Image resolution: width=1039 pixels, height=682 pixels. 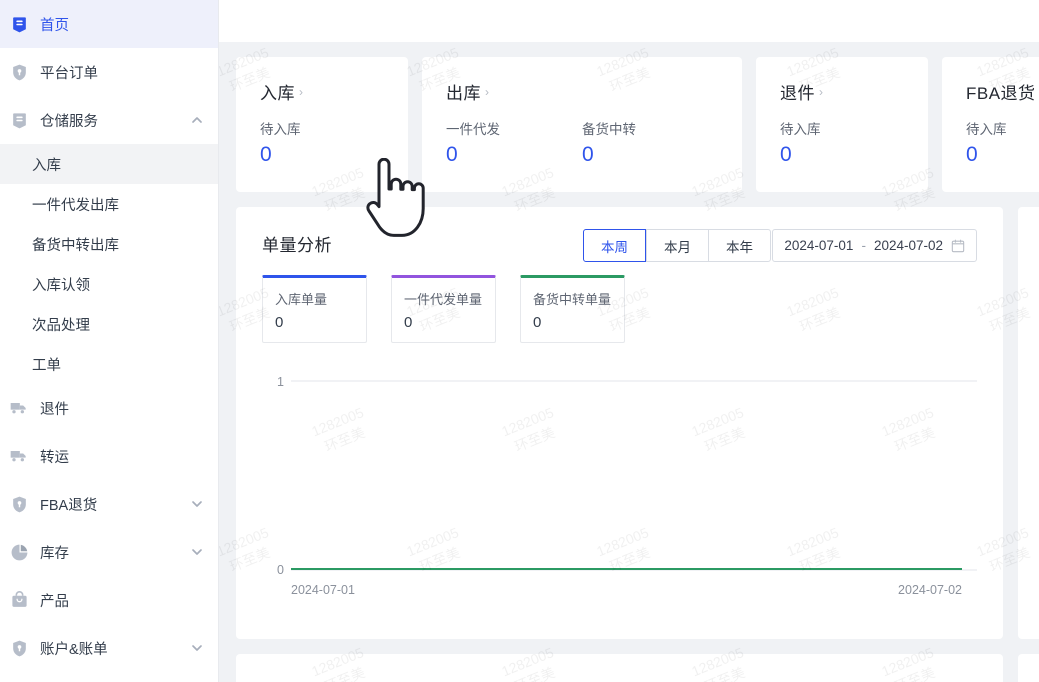 I want to click on sidebar-item-label: FBA退货, so click(x=69, y=505).